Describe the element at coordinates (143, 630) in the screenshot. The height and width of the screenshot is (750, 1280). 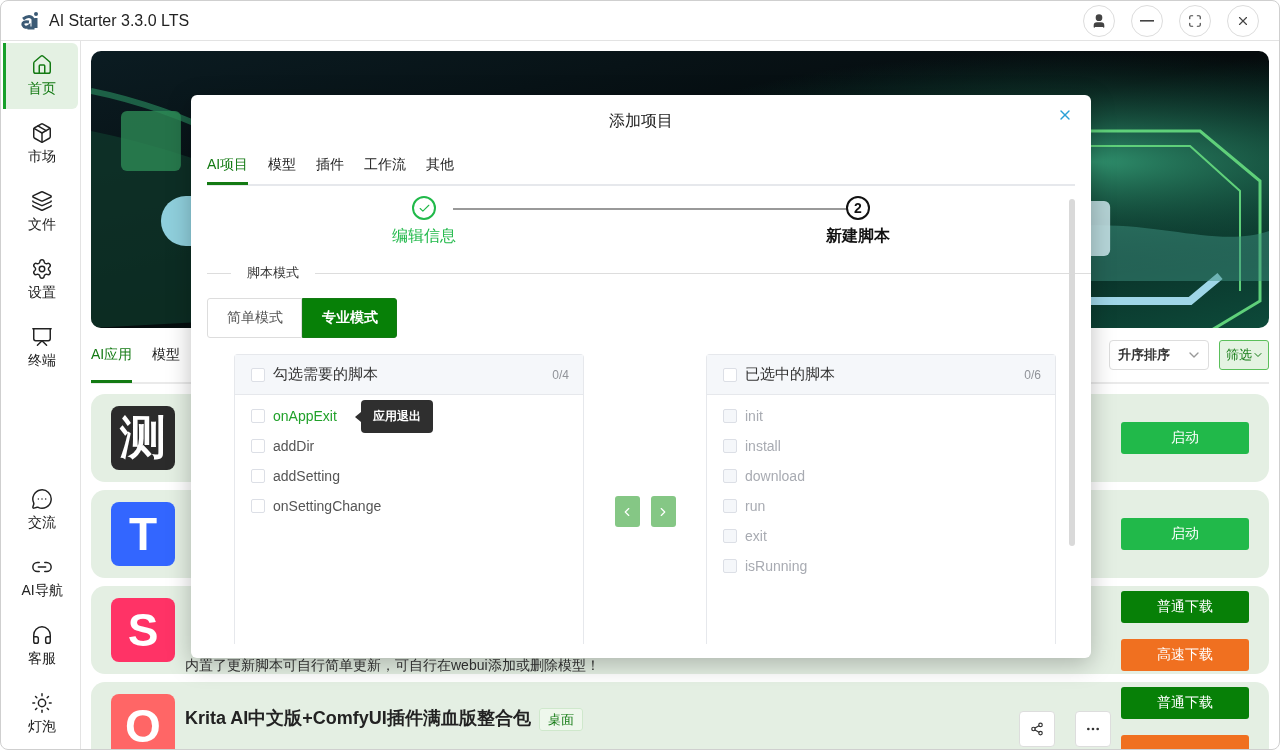
I see `app-icon: S` at that location.